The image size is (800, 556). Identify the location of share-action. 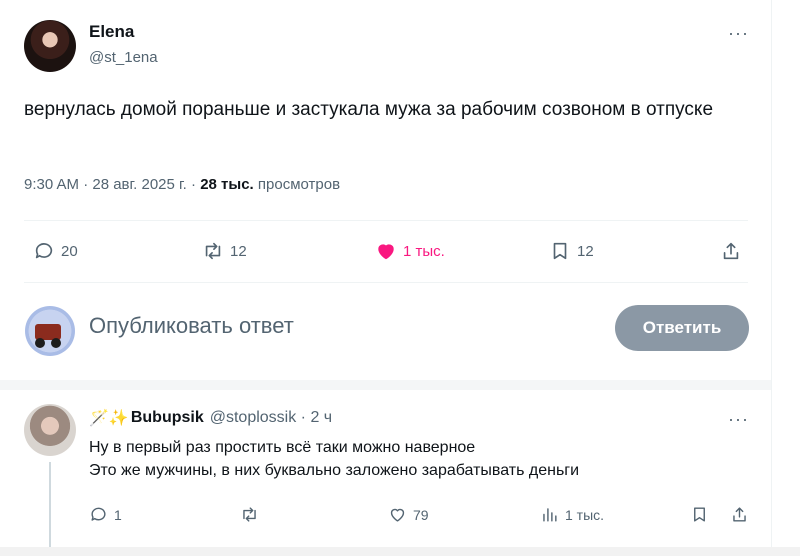
(731, 251).